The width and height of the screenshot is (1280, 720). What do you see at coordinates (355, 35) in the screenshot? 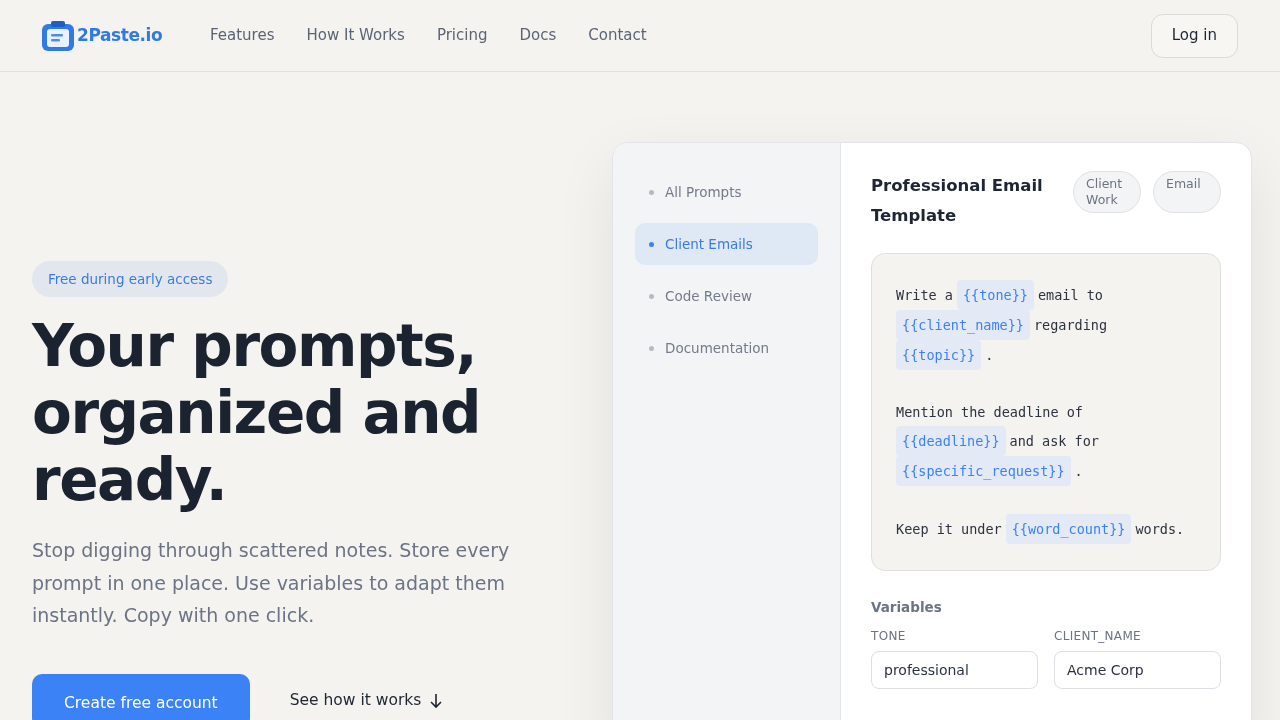
I see `nav-link: How It Works` at bounding box center [355, 35].